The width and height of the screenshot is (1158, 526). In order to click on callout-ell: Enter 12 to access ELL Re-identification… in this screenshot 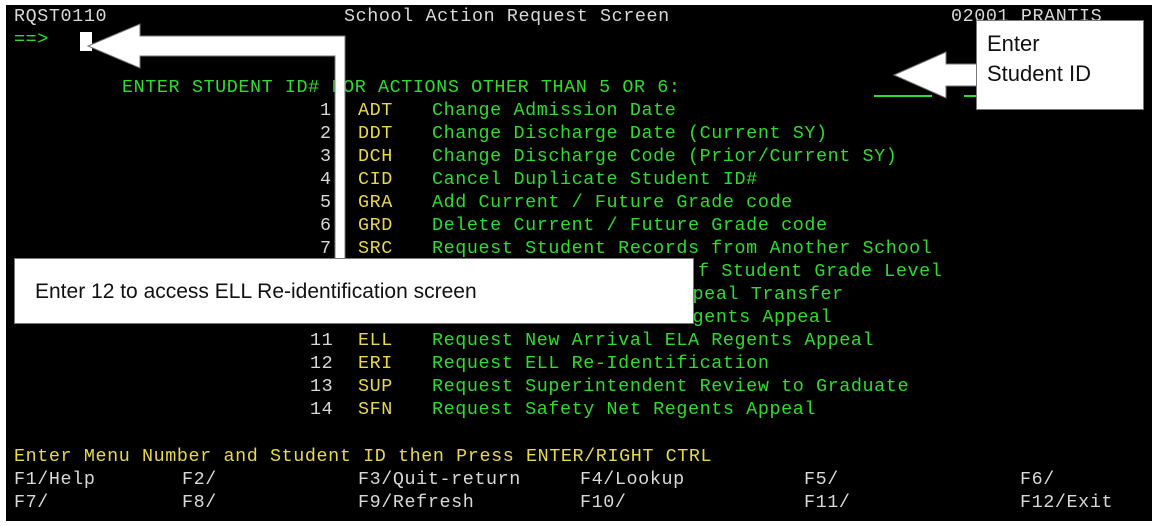, I will do `click(354, 291)`.